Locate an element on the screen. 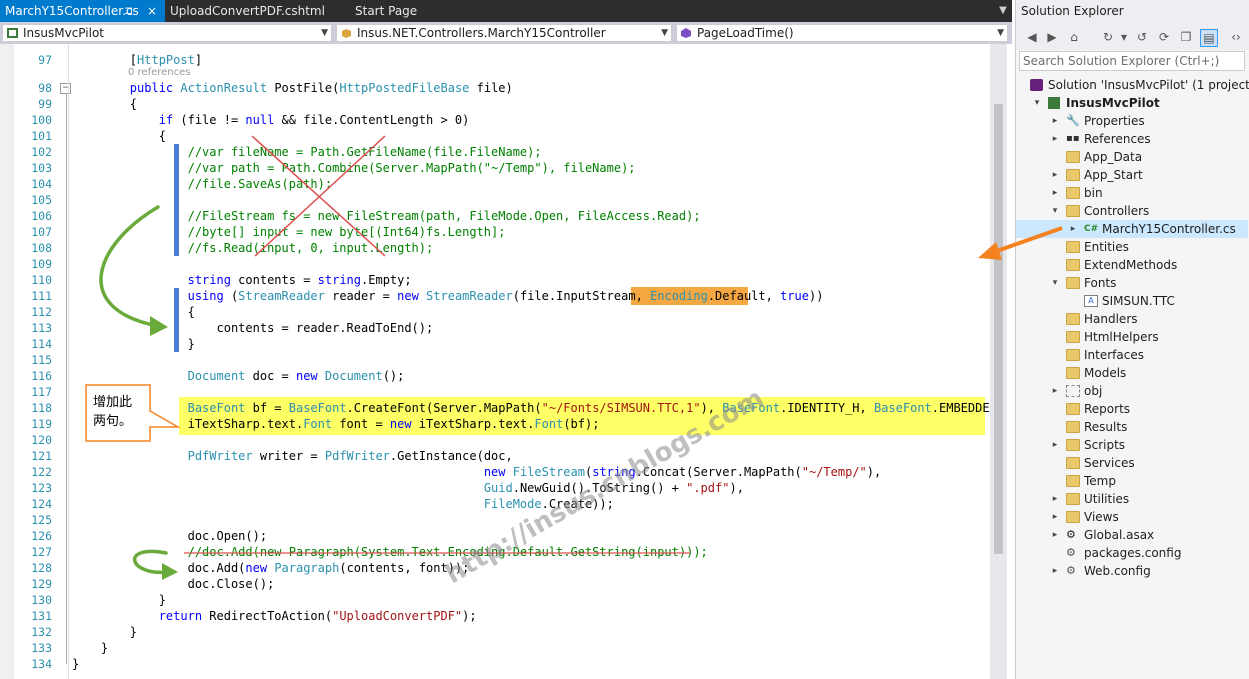 The height and width of the screenshot is (679, 1249). tree-item: App_Data is located at coordinates (1132, 157).